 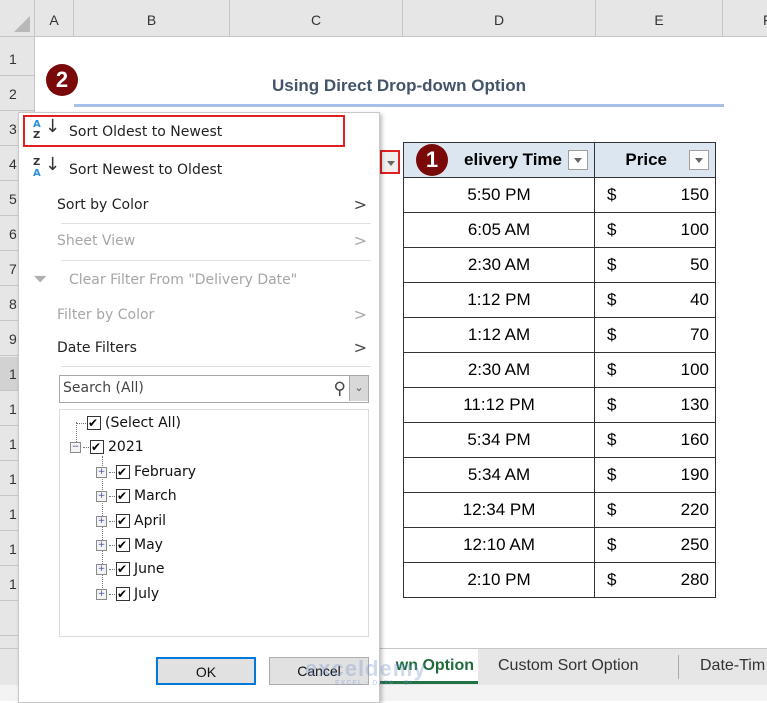 I want to click on delivery-date-filter-button, so click(x=390, y=162).